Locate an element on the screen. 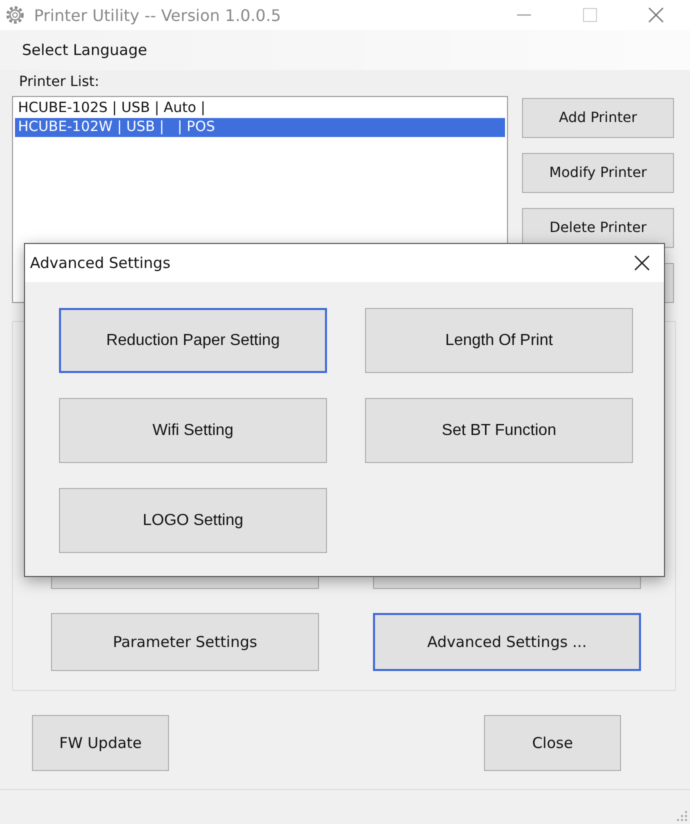 This screenshot has height=824, width=690. gear-icon is located at coordinates (15, 15).